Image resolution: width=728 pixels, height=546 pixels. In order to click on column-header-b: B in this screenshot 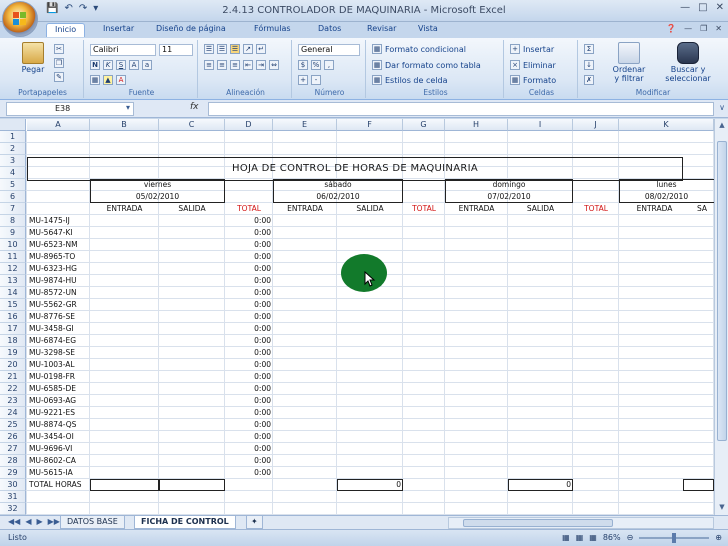, I will do `click(124, 125)`.